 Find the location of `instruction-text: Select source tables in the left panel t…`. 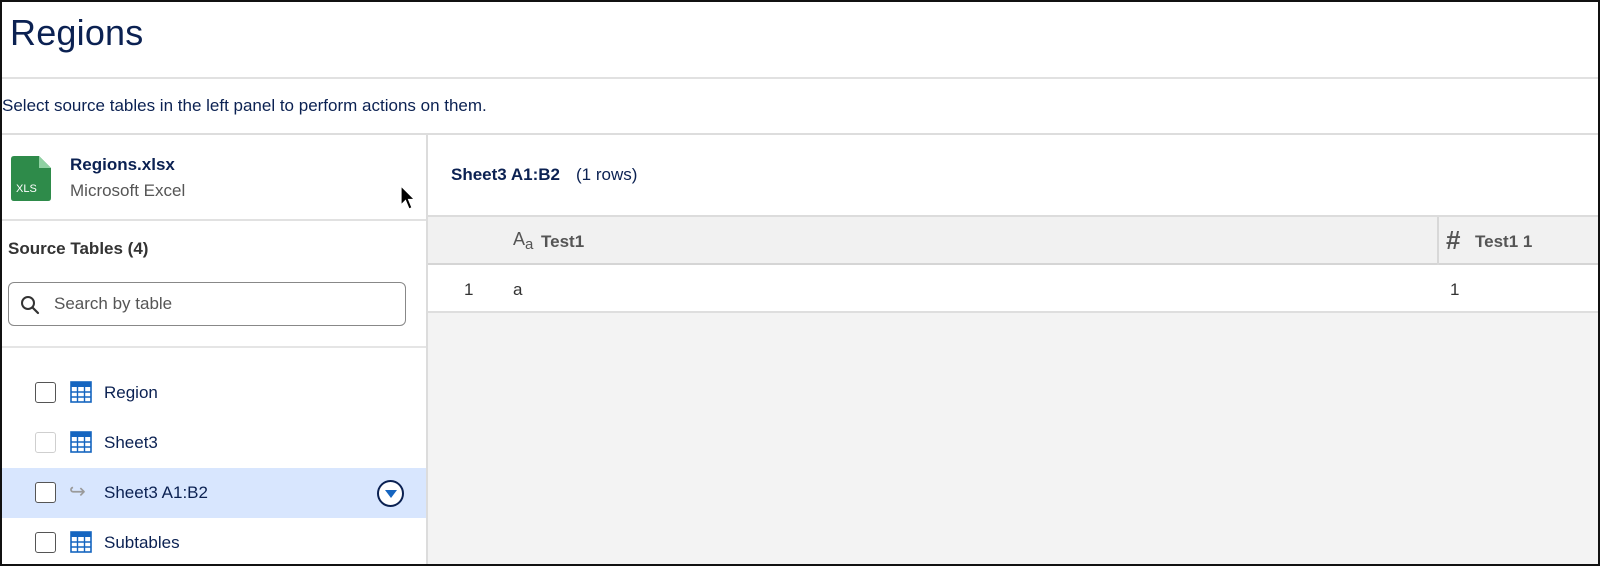

instruction-text: Select source tables in the left panel t… is located at coordinates (244, 105).